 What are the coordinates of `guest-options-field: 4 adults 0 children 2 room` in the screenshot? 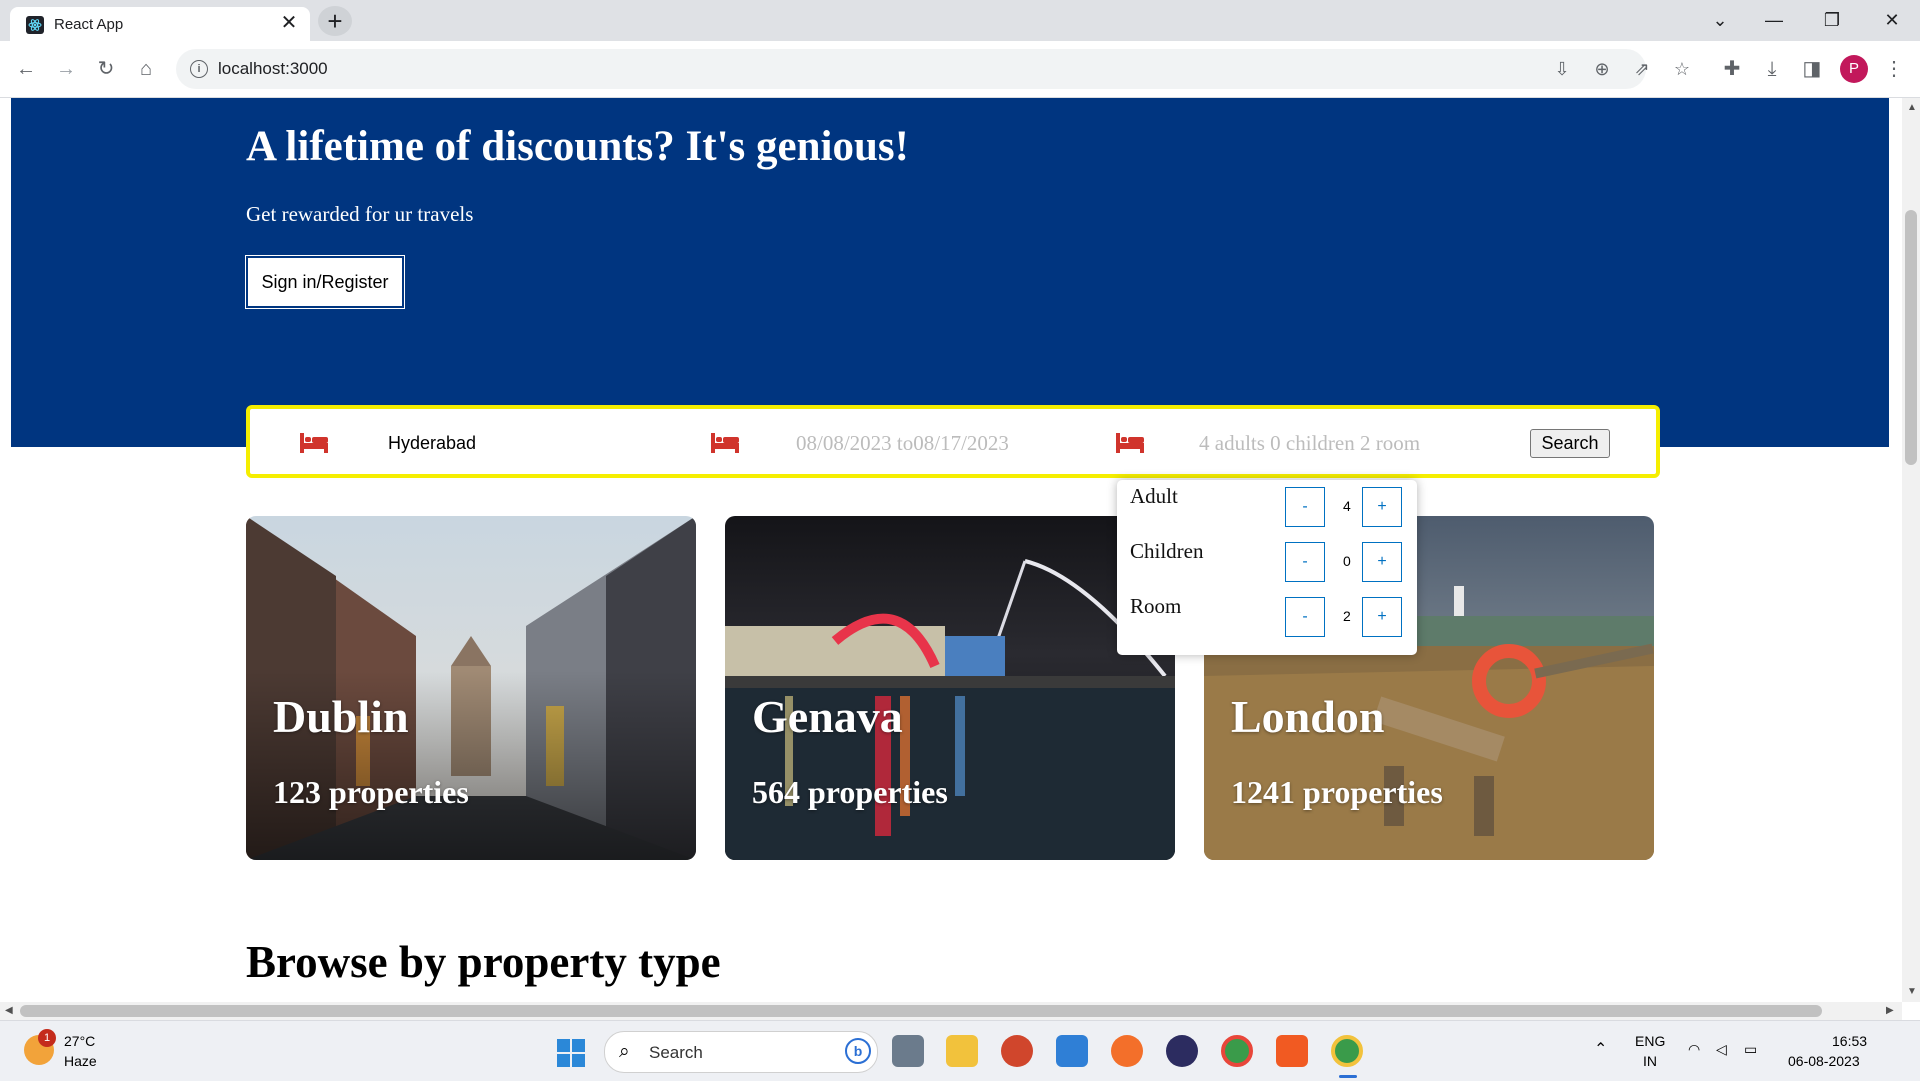 It's located at (1309, 443).